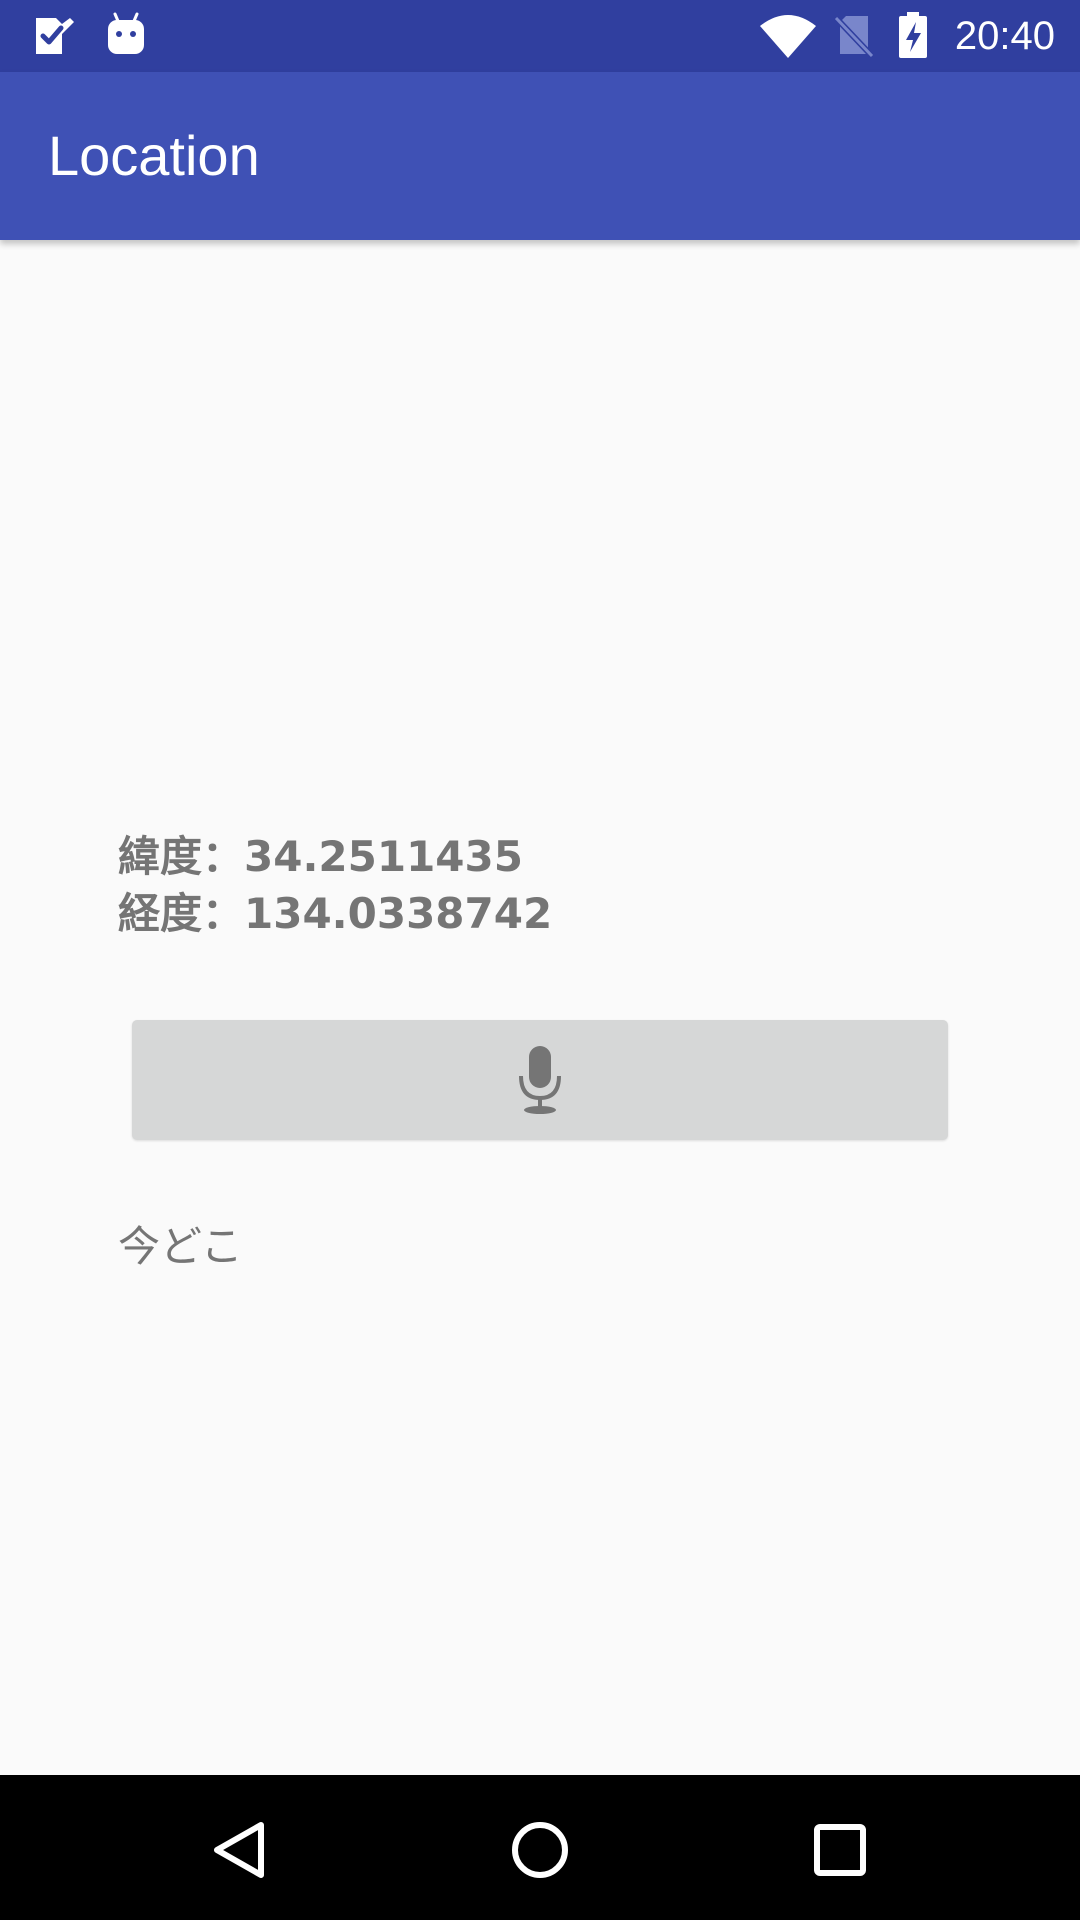  Describe the element at coordinates (180, 1246) in the screenshot. I see `speech-result-text: 今どこ` at that location.